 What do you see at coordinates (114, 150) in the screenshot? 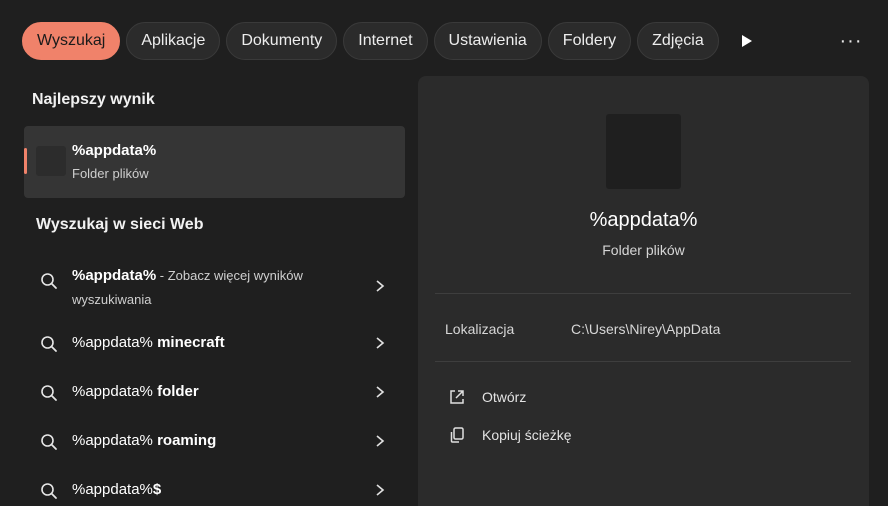
I see `best-result-name: %appdata%` at bounding box center [114, 150].